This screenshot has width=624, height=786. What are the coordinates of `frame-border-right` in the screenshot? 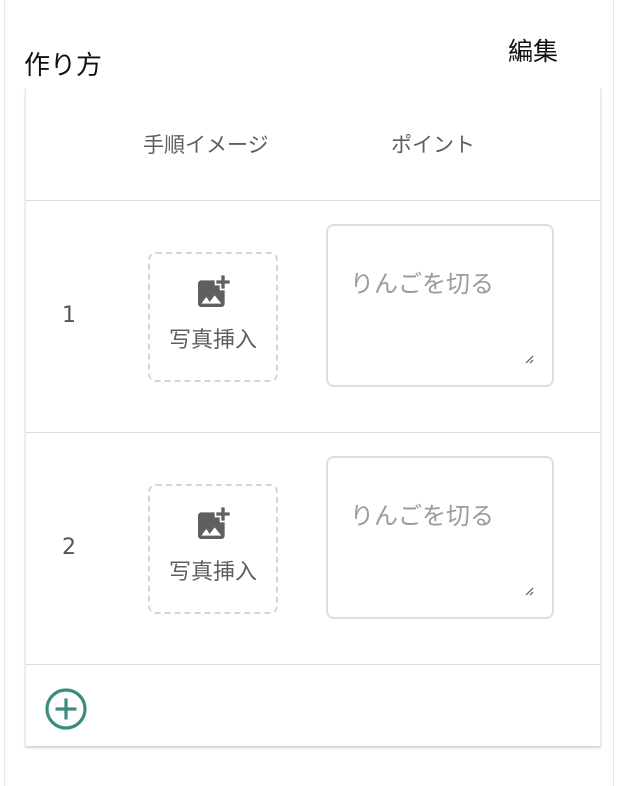 It's located at (613, 393).